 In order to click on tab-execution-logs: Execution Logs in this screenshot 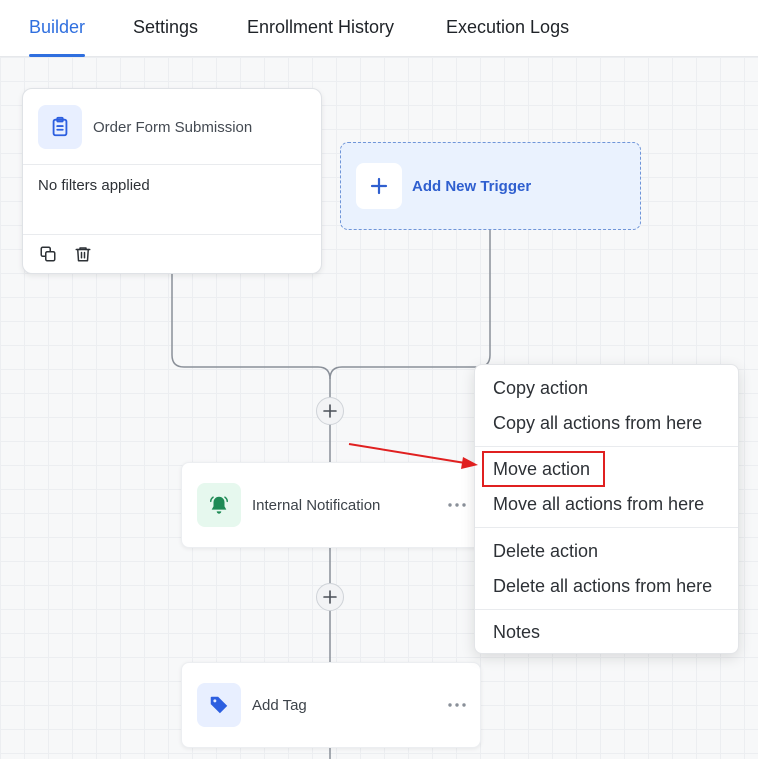, I will do `click(507, 28)`.